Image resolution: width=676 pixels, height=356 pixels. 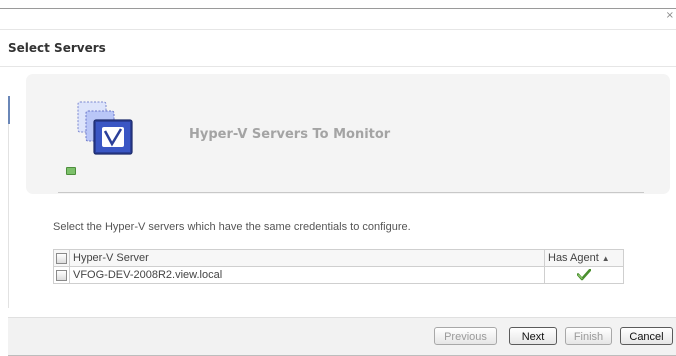 What do you see at coordinates (342, 336) in the screenshot?
I see `wizard-footer: Previous Next Finish Cancel` at bounding box center [342, 336].